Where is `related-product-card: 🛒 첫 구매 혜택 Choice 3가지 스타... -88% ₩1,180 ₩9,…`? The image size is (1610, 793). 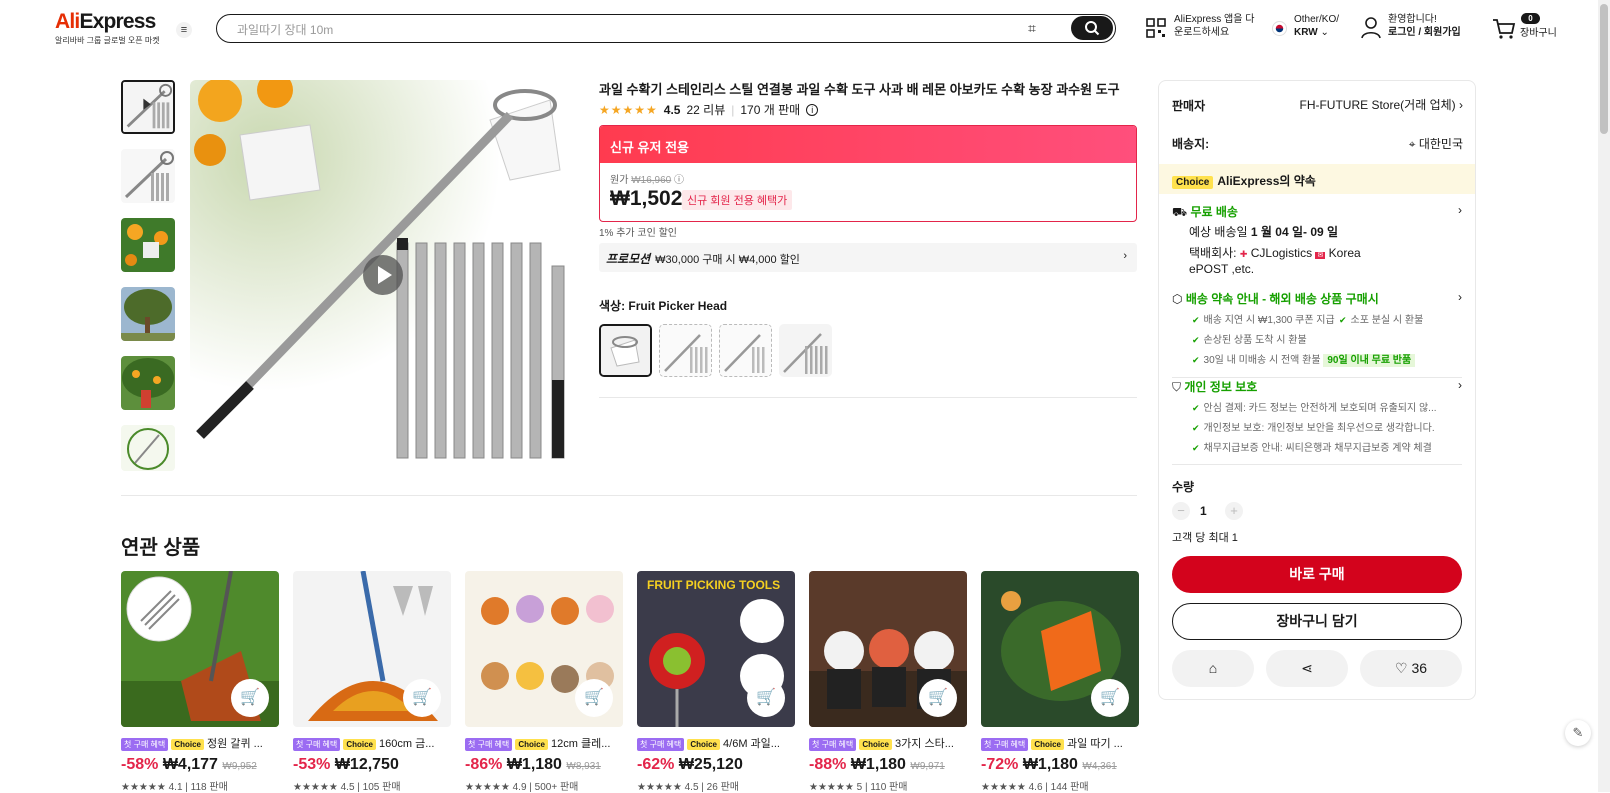 related-product-card: 🛒 첫 구매 혜택 Choice 3가지 스타... -88% ₩1,180 ₩9,… is located at coordinates (888, 682).